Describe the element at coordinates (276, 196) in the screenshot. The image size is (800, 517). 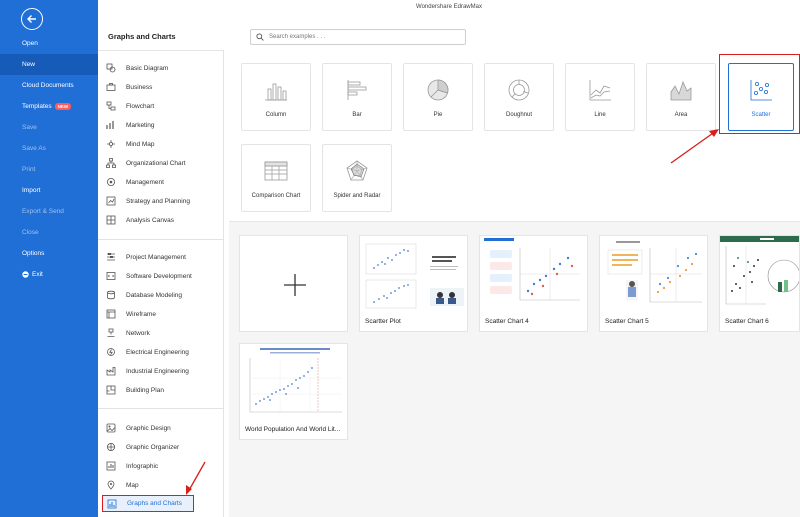
I see `chart-type-label: Comparison Chart` at that location.